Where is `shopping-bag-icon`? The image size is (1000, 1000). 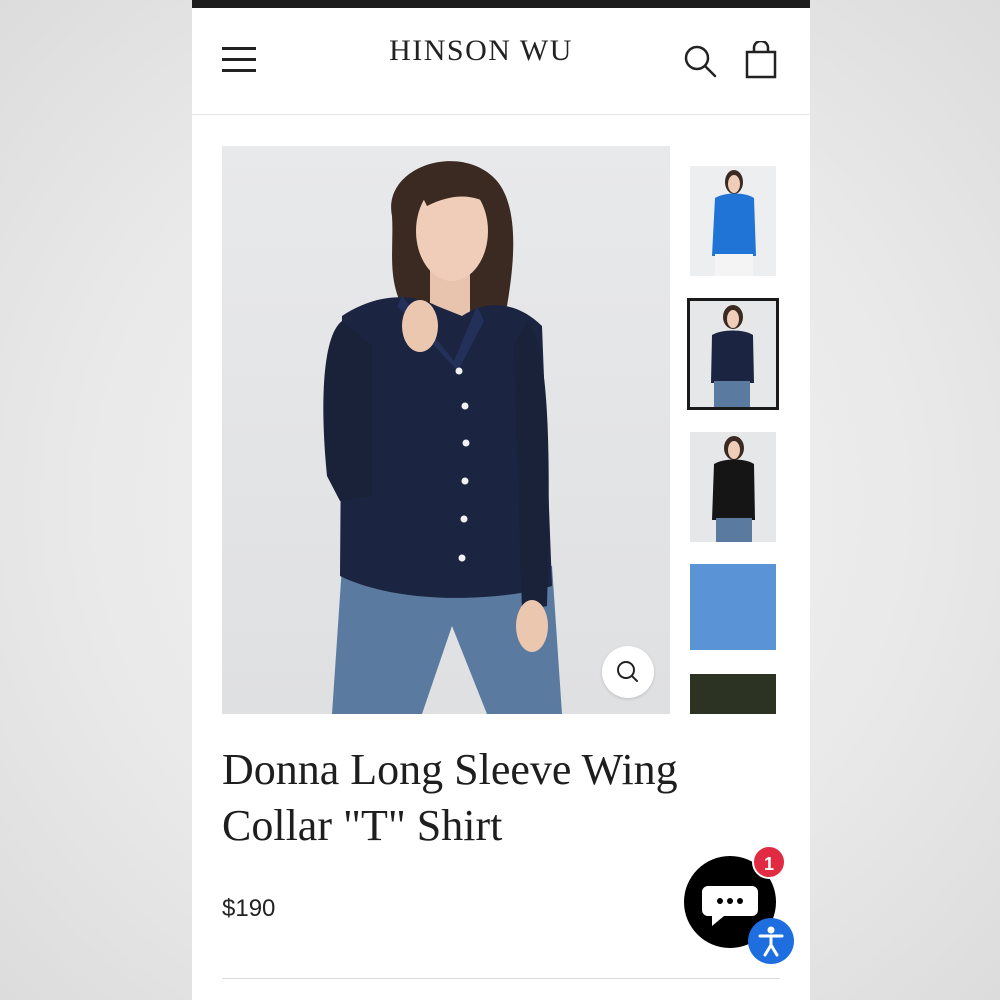 shopping-bag-icon is located at coordinates (761, 59).